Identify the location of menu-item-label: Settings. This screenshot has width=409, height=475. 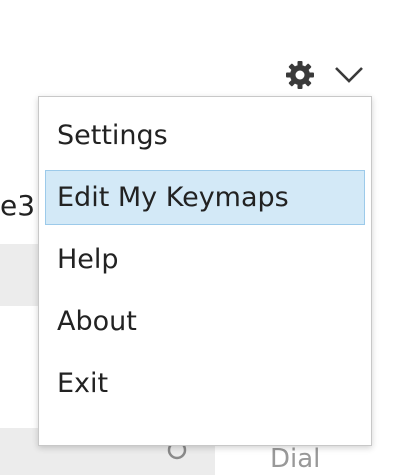
(112, 135).